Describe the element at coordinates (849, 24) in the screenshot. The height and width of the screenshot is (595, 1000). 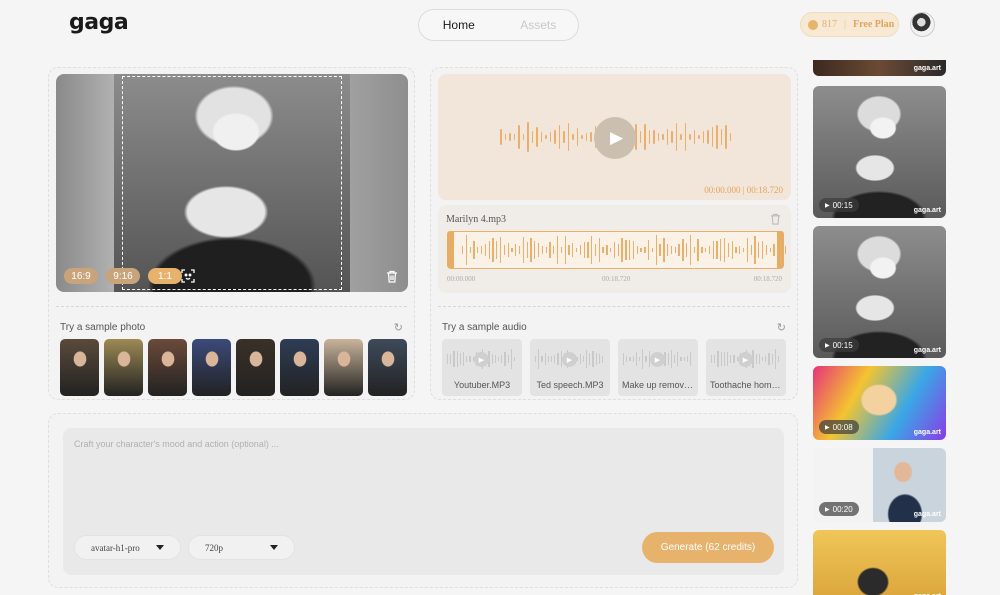
I see `credits-badge: 817 | Free Plan` at that location.